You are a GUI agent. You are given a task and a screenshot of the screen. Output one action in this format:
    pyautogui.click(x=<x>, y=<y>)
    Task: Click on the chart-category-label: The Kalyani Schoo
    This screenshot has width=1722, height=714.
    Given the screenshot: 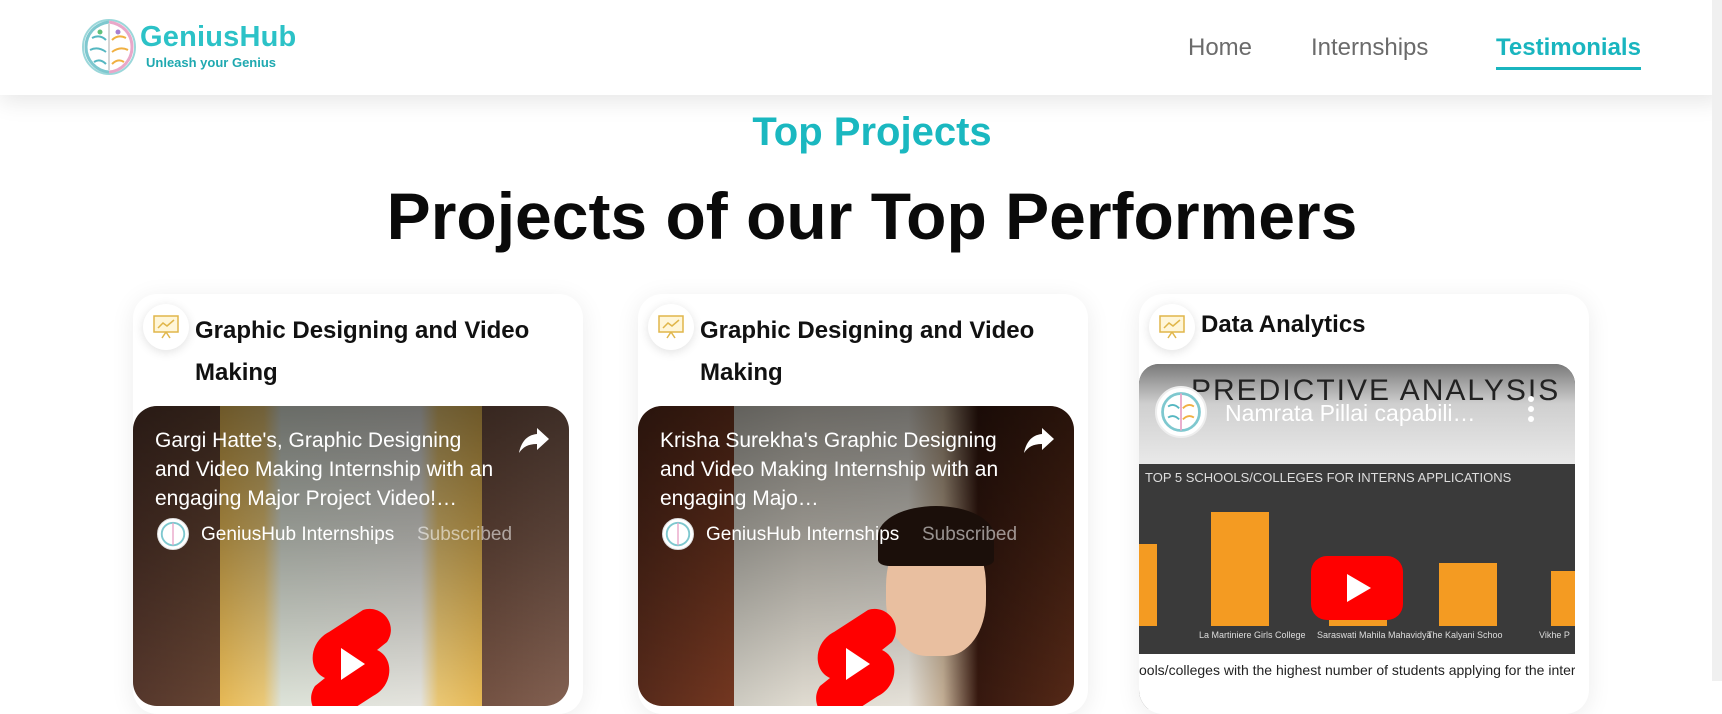 What is the action you would take?
    pyautogui.click(x=1465, y=635)
    